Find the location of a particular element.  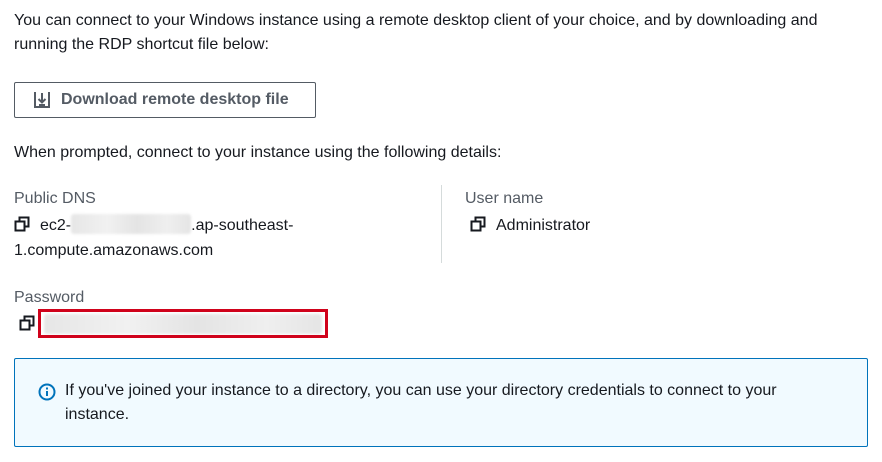

info-icon is located at coordinates (47, 392).